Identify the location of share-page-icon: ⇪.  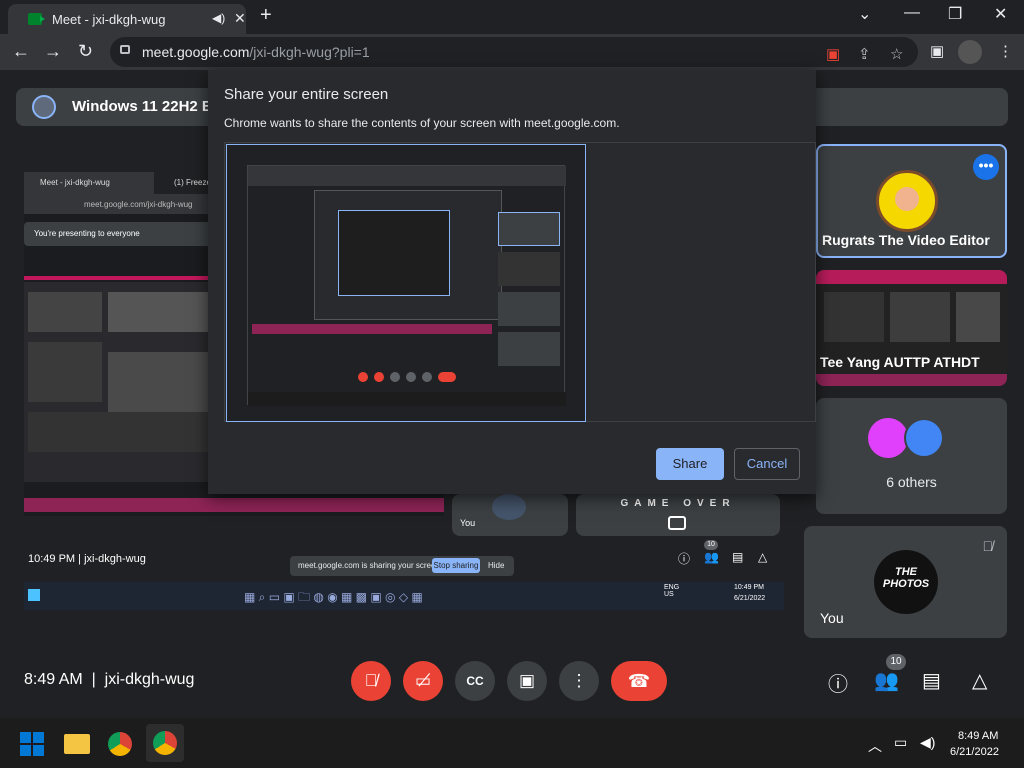
(864, 54).